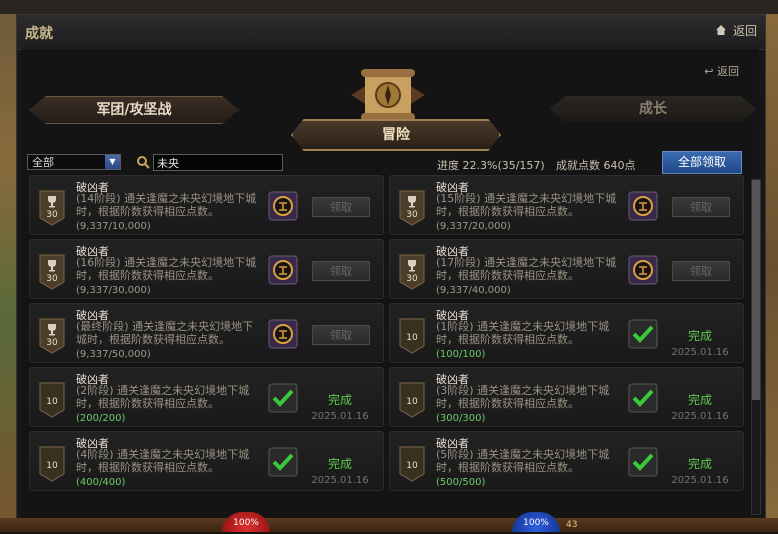  What do you see at coordinates (523, 333) in the screenshot?
I see `achievement-desc: (1阶段) 通关逢魔之未央幻境地下城时，根据阶数获得相应点数。` at bounding box center [523, 333].